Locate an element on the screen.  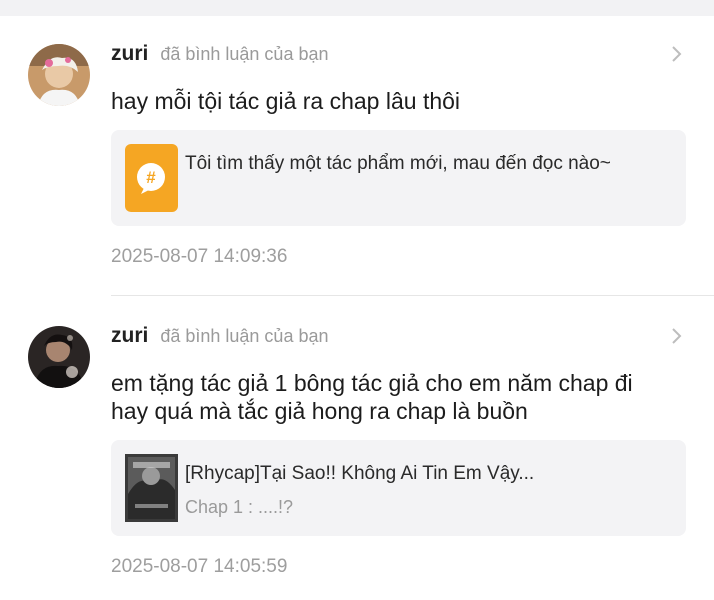
hashtag-icon: # is located at coordinates (151, 180).